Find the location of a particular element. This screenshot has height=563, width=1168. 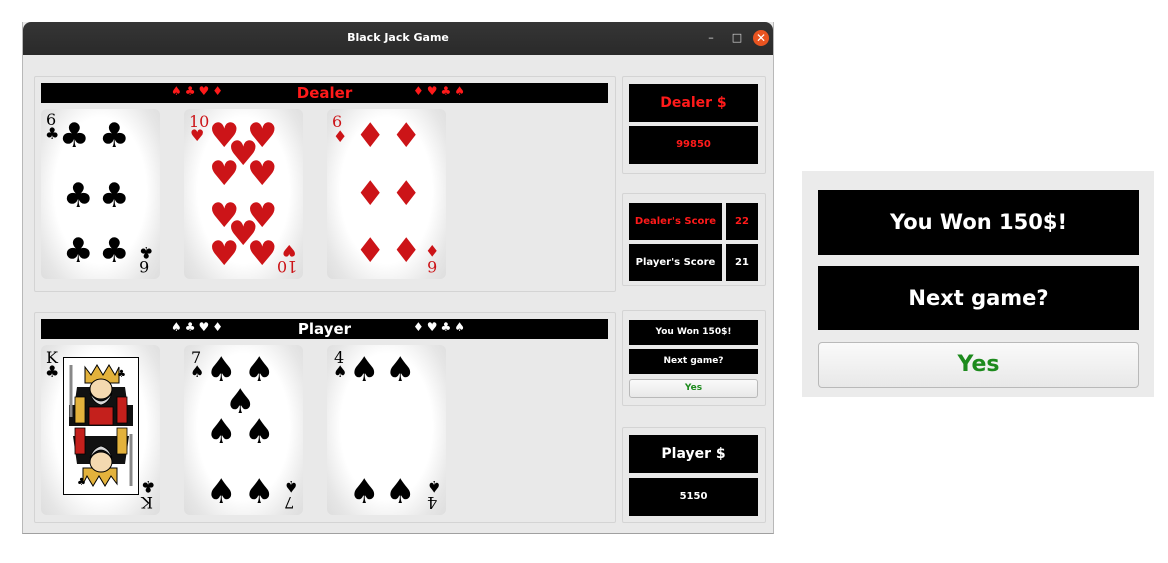

card-rank: 7 is located at coordinates (289, 502).